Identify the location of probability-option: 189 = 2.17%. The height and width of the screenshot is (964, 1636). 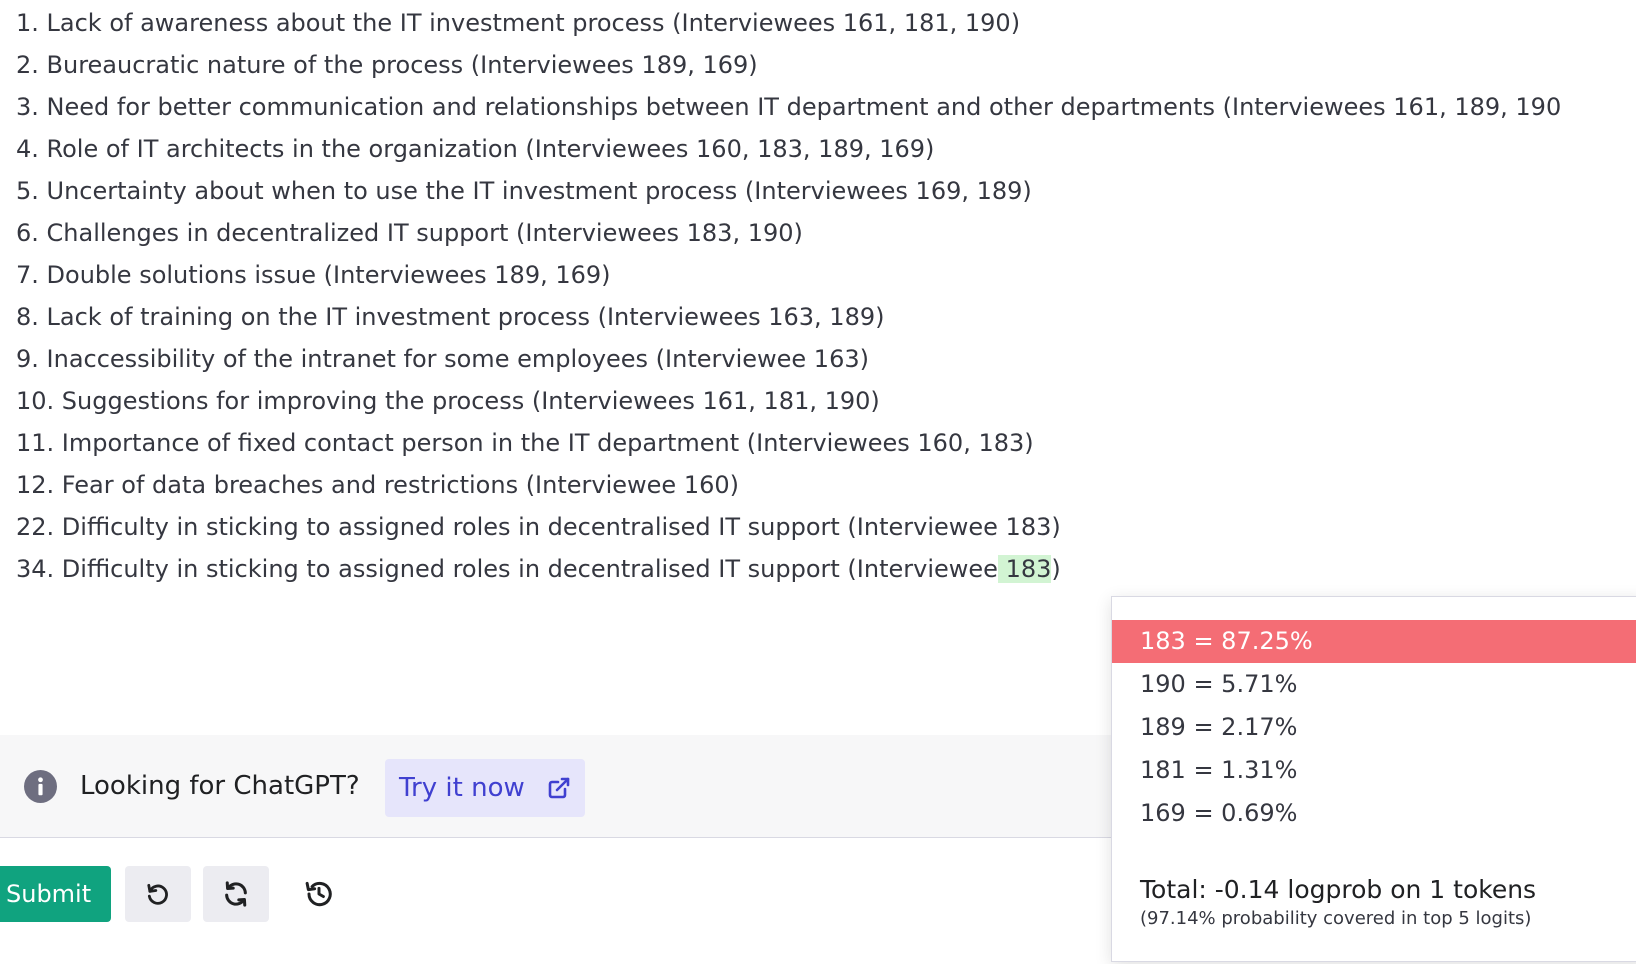
(1374, 727).